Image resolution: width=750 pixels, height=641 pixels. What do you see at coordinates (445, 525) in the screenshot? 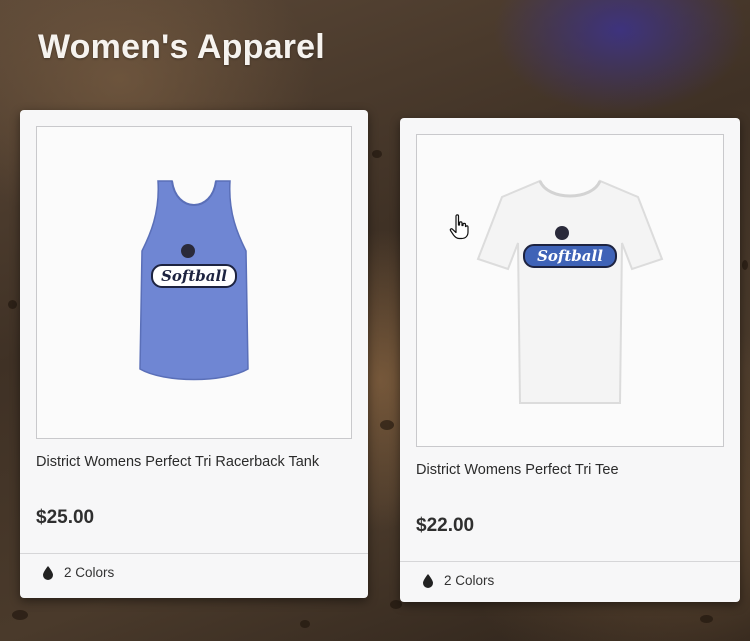
I see `product-price: $22.00` at bounding box center [445, 525].